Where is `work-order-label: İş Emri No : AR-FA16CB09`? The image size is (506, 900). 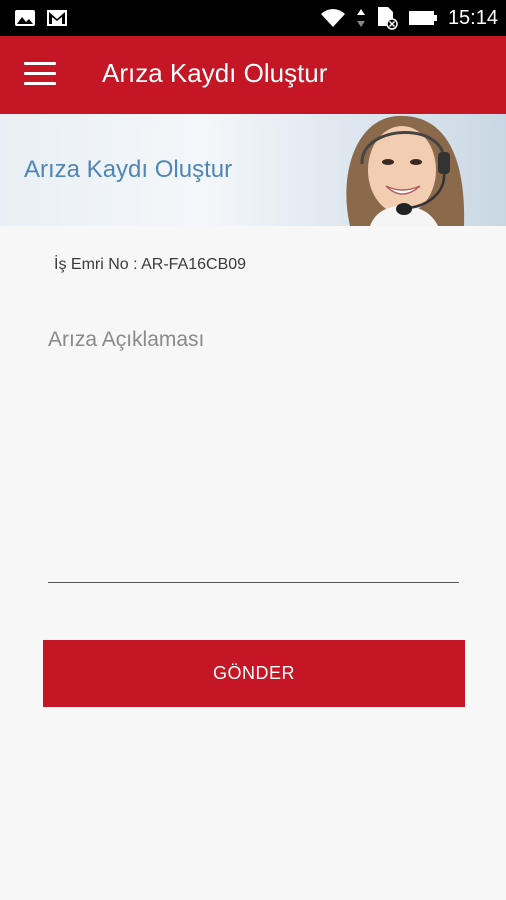 work-order-label: İş Emri No : AR-FA16CB09 is located at coordinates (150, 264).